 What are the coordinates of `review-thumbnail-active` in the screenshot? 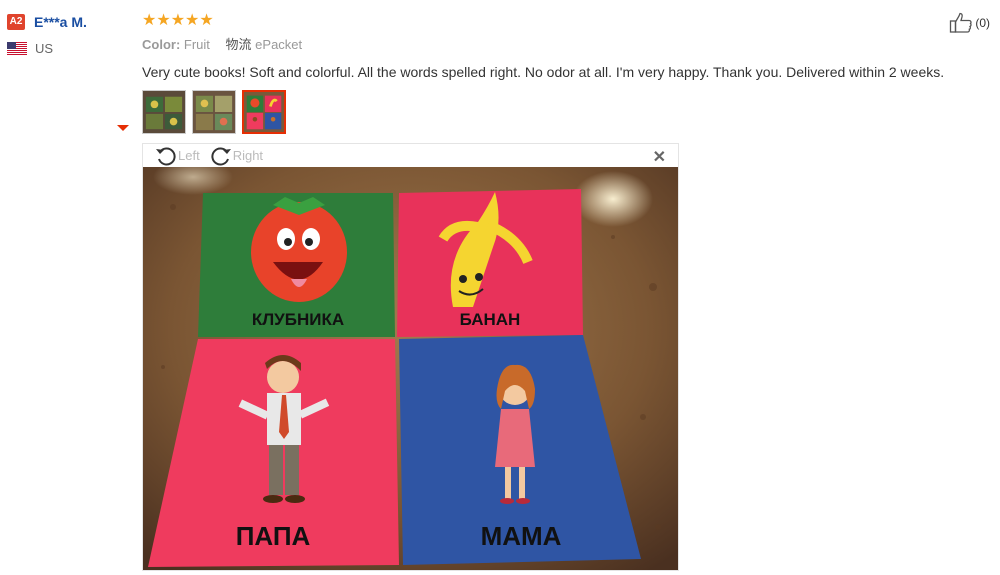 It's located at (264, 112).